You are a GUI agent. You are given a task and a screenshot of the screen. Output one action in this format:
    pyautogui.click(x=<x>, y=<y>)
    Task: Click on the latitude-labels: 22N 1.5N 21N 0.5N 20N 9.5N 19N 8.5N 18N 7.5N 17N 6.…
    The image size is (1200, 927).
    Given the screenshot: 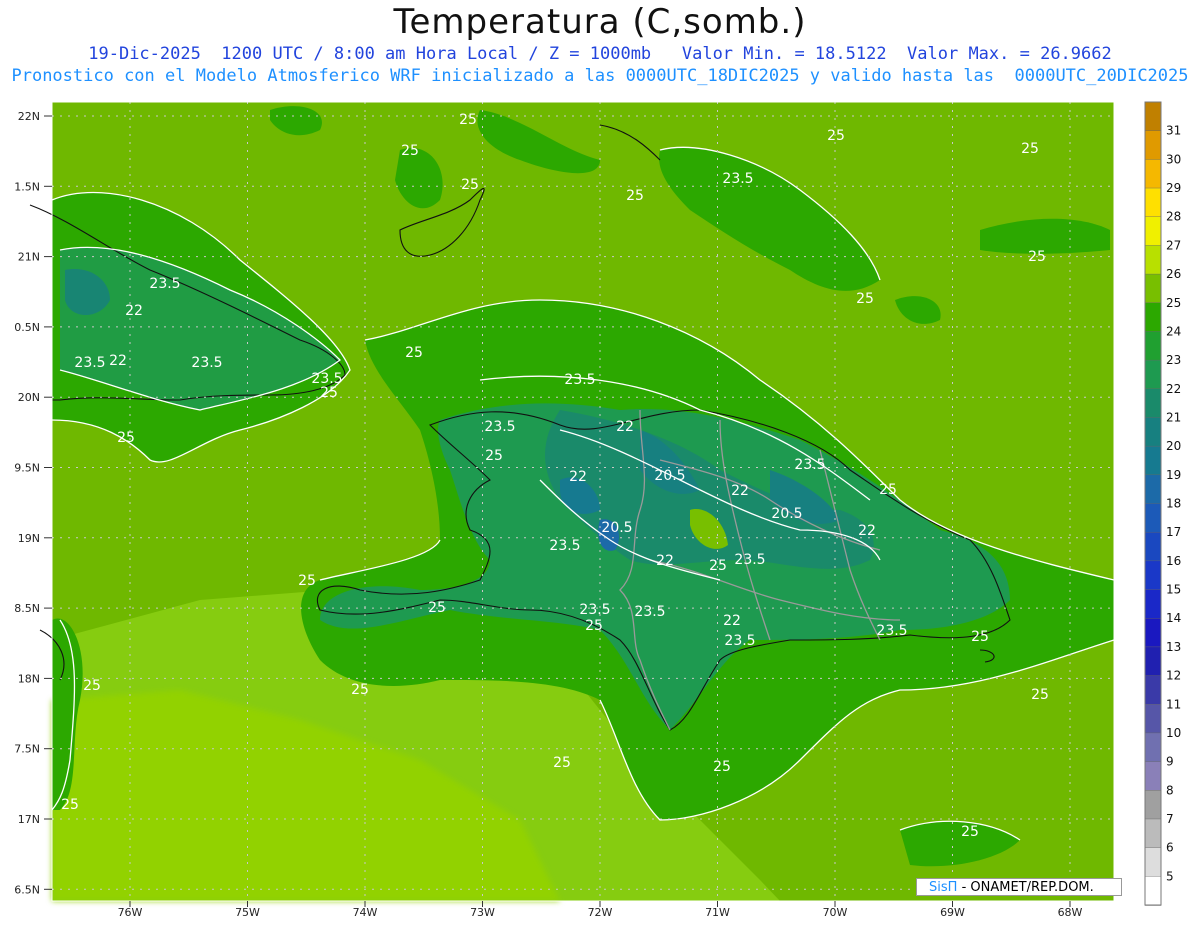 What is the action you would take?
    pyautogui.click(x=33, y=503)
    